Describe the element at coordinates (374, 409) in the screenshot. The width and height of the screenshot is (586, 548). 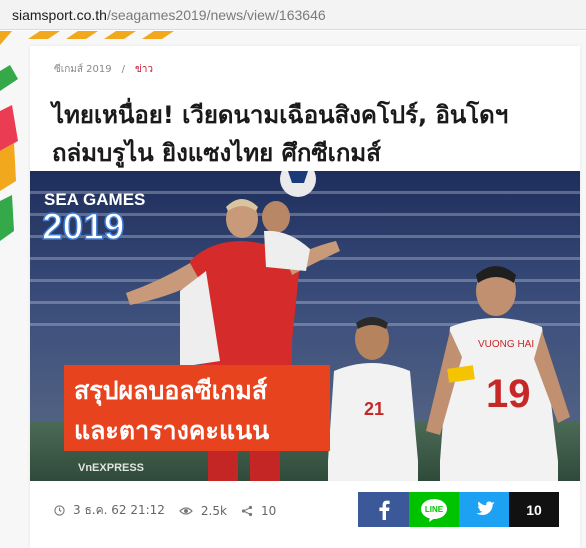
I see `jersey-number-21: 21` at that location.